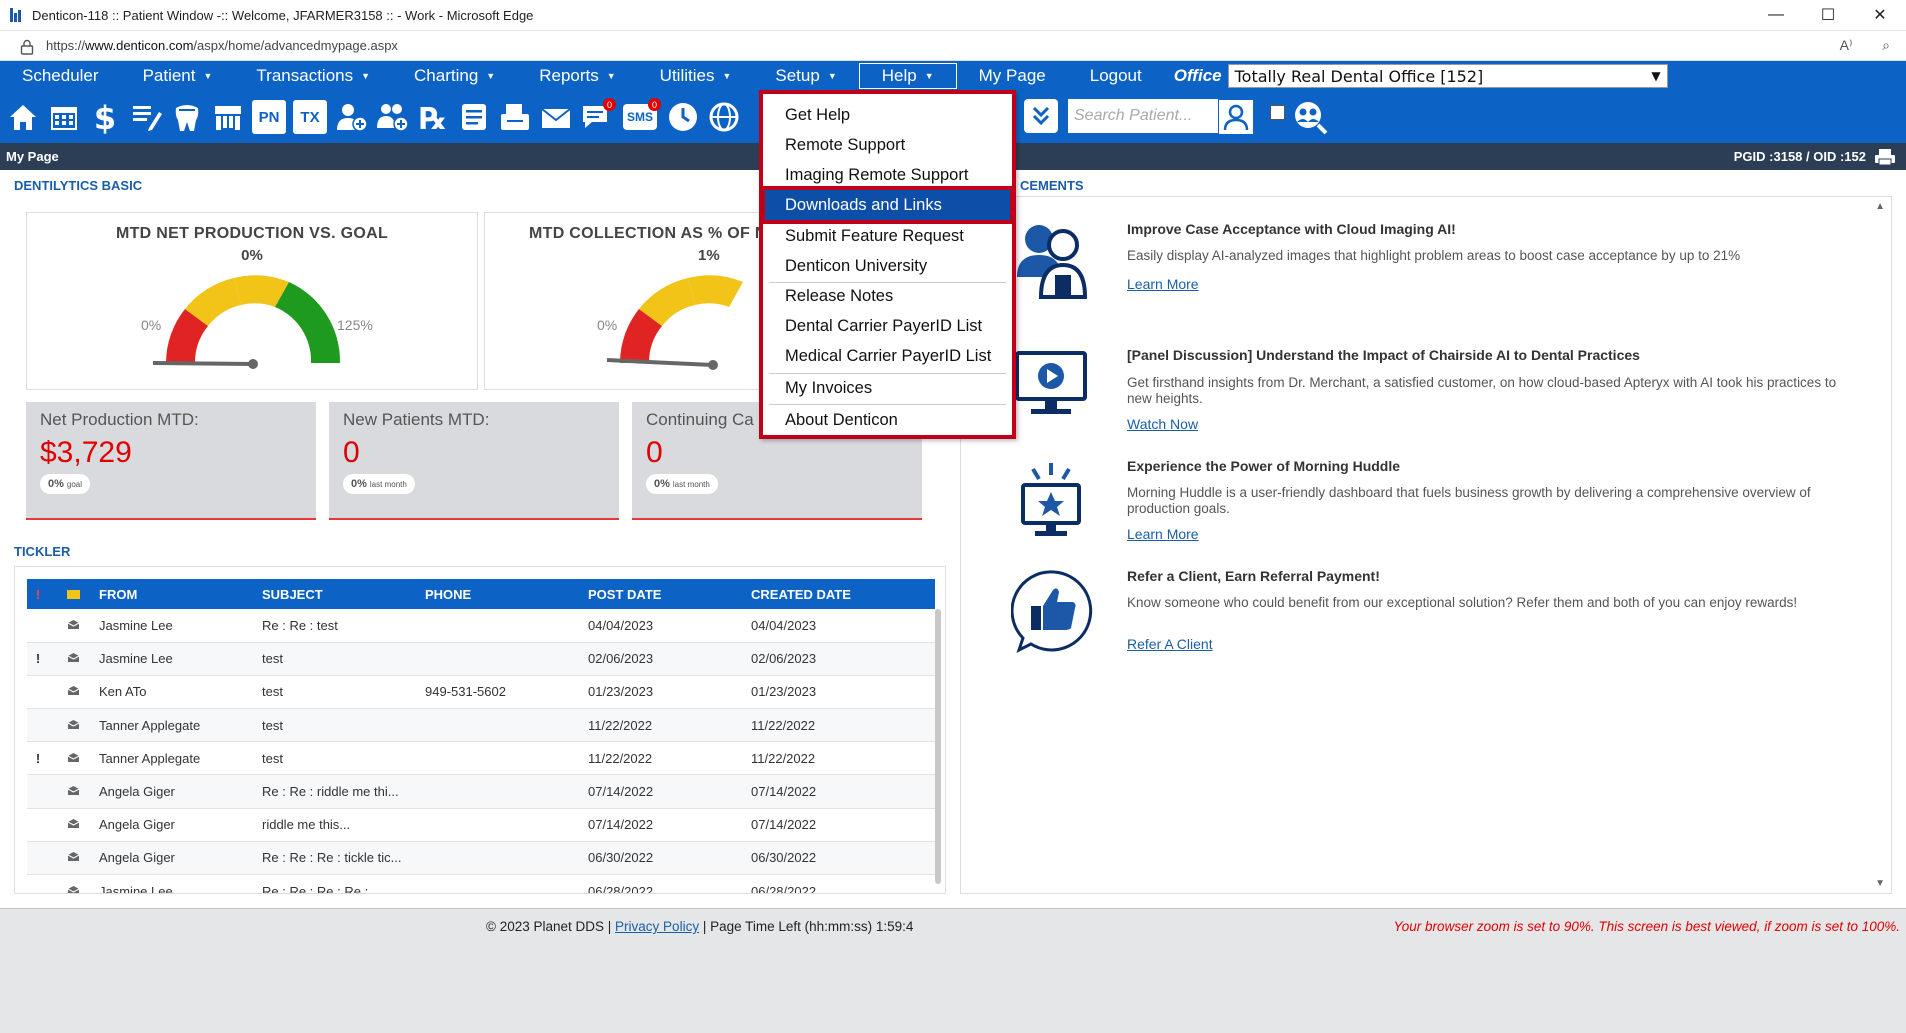  What do you see at coordinates (1236, 117) in the screenshot?
I see `patient-search-icon` at bounding box center [1236, 117].